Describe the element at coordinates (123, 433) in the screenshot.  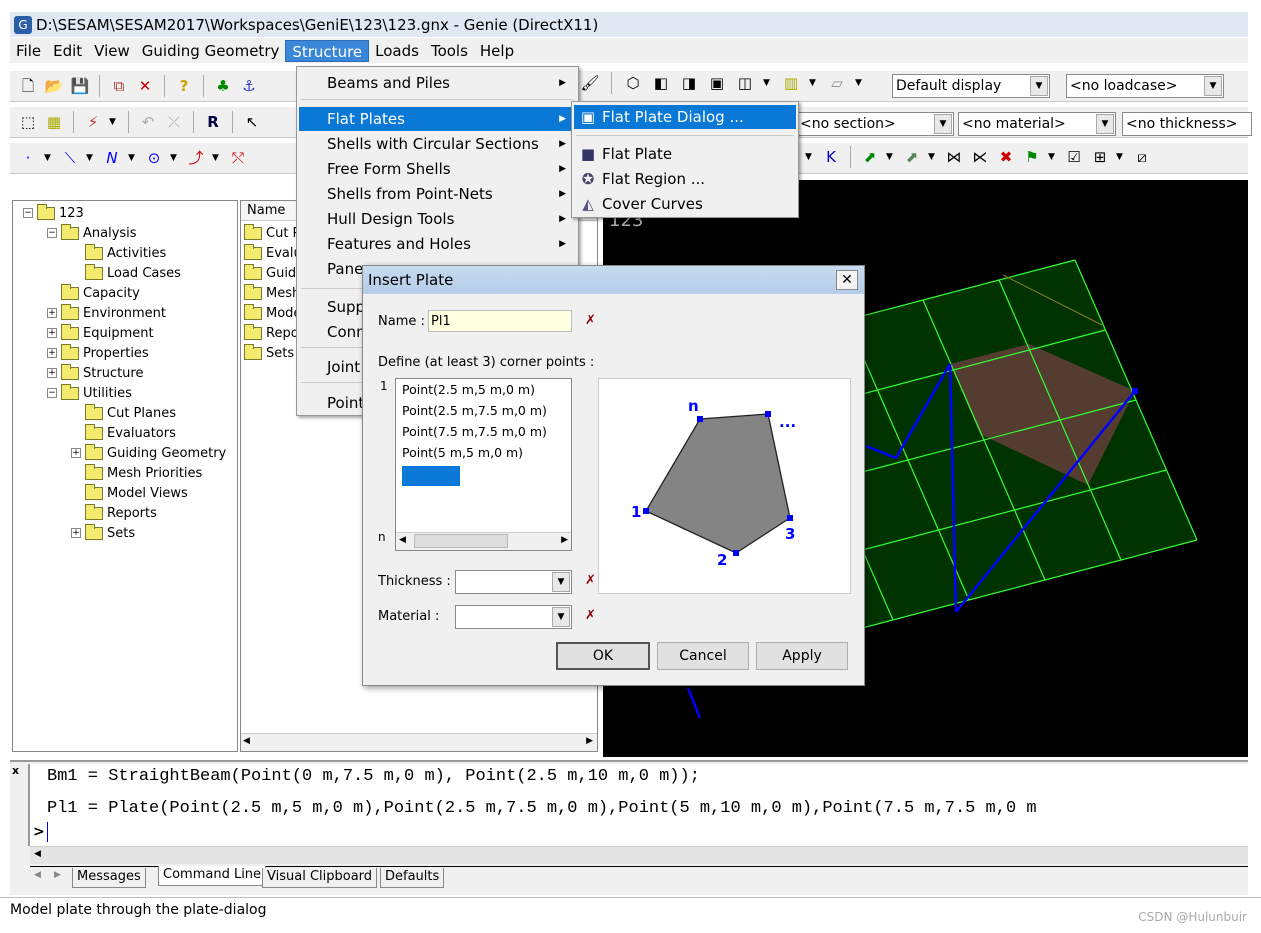
I see `tree-item: Evaluators` at that location.